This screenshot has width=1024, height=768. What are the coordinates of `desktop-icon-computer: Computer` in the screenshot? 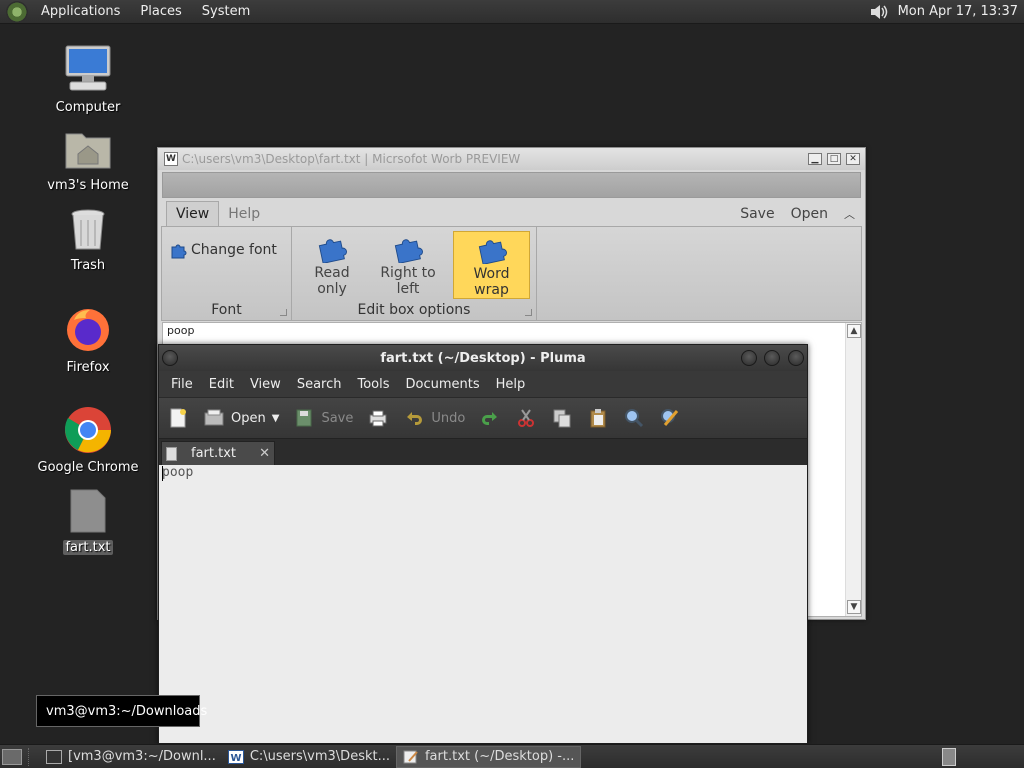 It's located at (88, 79).